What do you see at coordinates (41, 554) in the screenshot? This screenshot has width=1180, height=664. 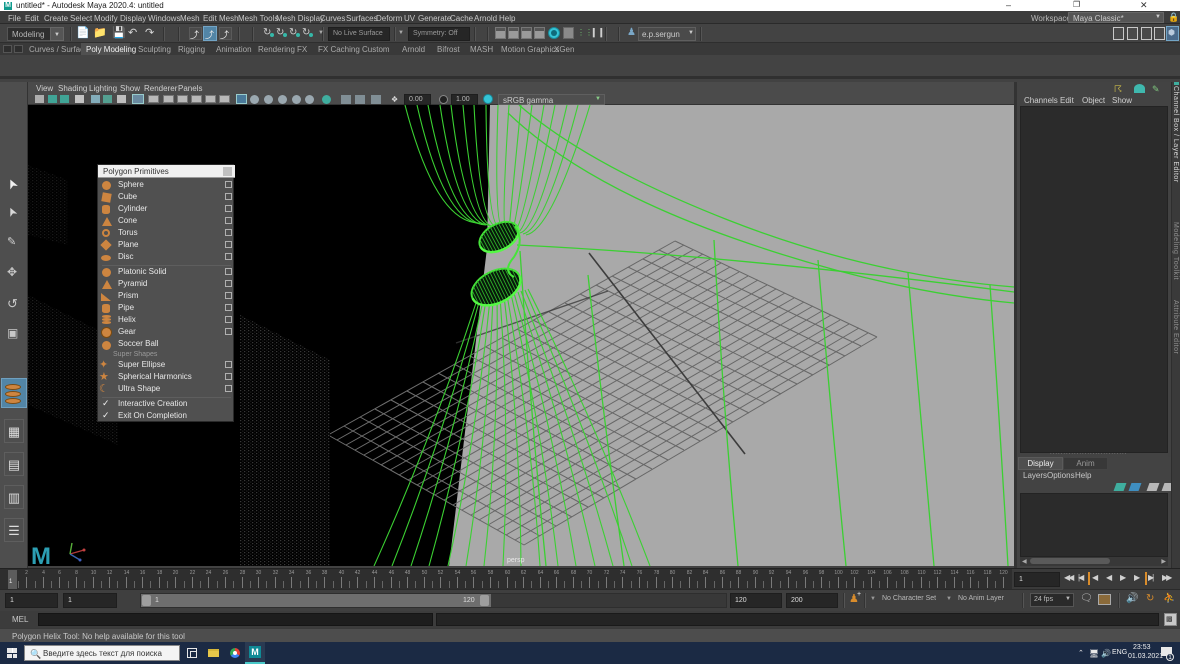 I see `svg-text: M` at bounding box center [41, 554].